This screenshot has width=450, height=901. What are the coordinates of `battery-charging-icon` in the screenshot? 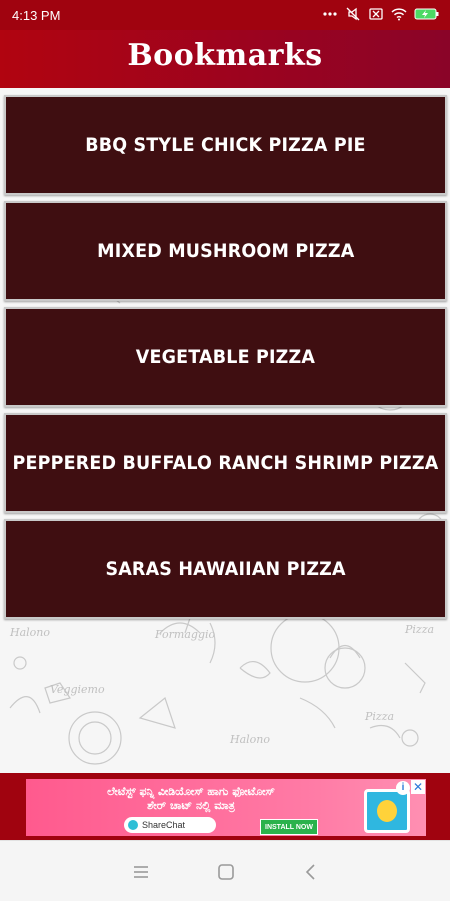 It's located at (426, 14).